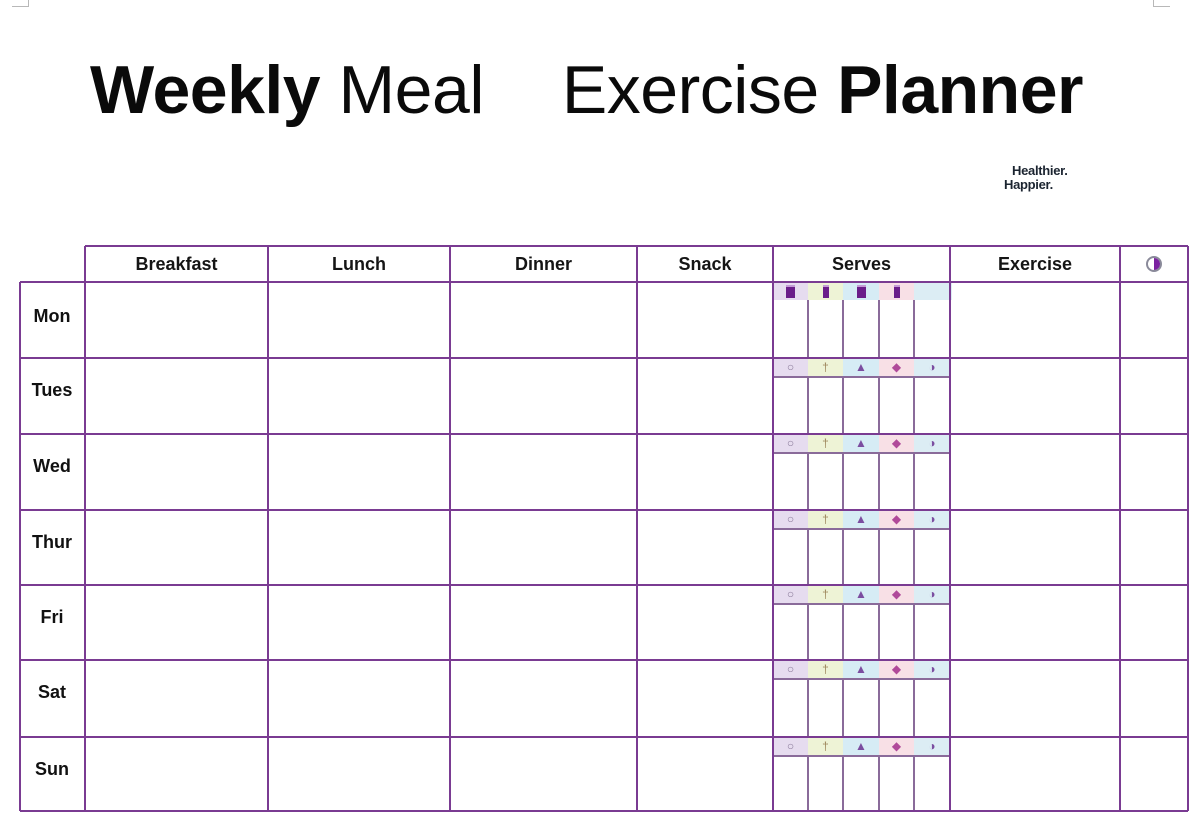  Describe the element at coordinates (1154, 320) in the screenshot. I see `cell-mon-extra` at that location.